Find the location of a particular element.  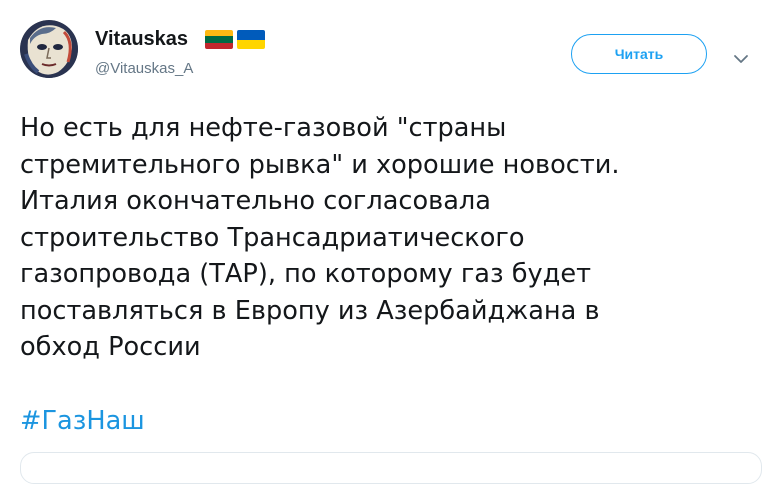

author-name: Vitauskas is located at coordinates (141, 39).